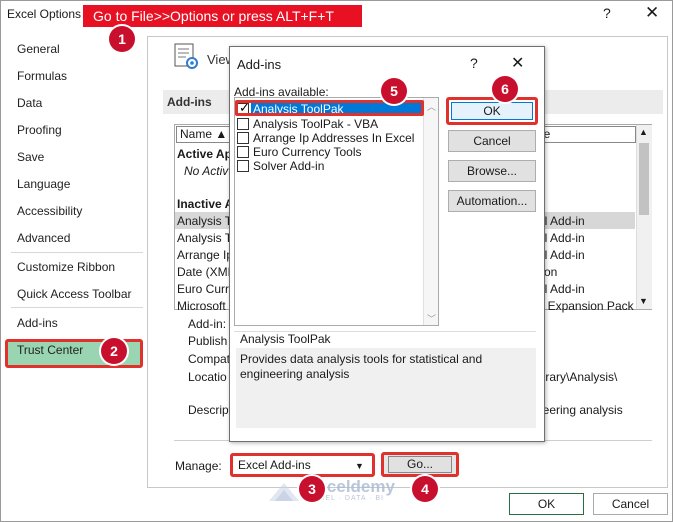 The width and height of the screenshot is (673, 522). I want to click on sidebar-item-trust-center: Trust Center, so click(50, 350).